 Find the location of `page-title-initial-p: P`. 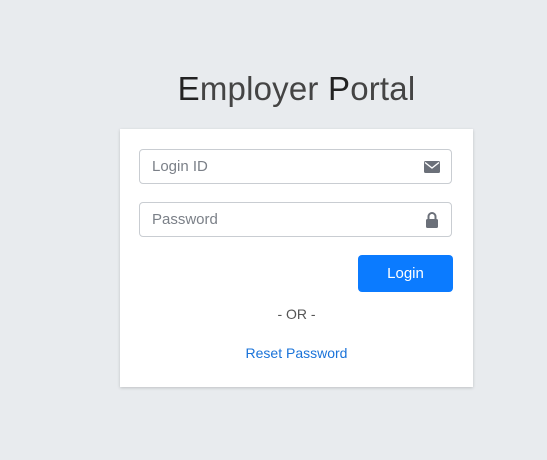

page-title-initial-p: P is located at coordinates (339, 88).